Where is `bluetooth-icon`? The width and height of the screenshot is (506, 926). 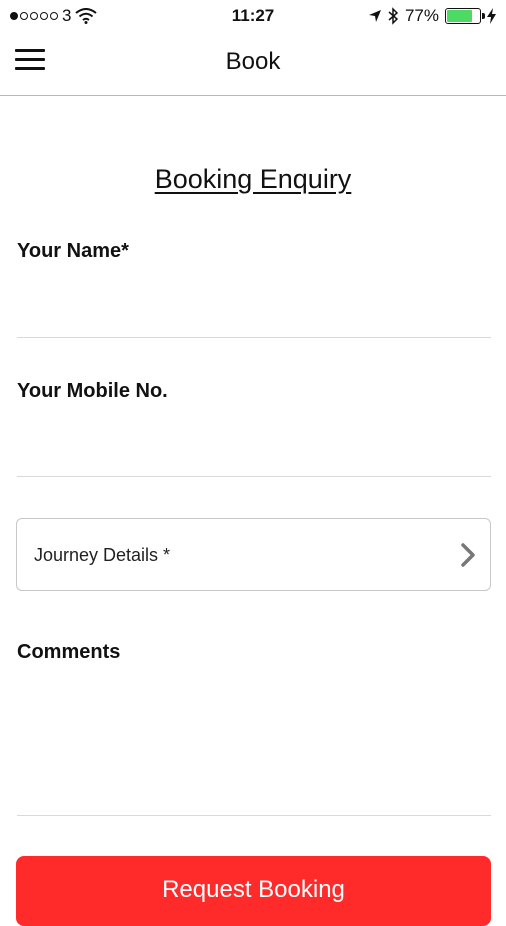 bluetooth-icon is located at coordinates (393, 16).